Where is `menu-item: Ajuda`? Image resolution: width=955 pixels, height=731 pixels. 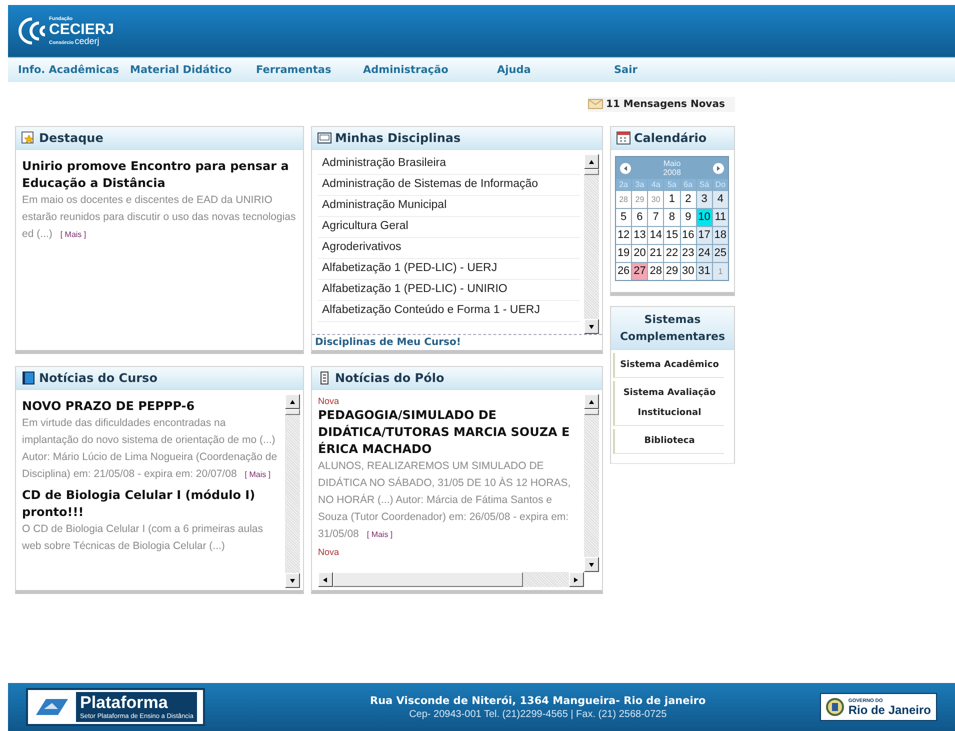
menu-item: Ajuda is located at coordinates (555, 70).